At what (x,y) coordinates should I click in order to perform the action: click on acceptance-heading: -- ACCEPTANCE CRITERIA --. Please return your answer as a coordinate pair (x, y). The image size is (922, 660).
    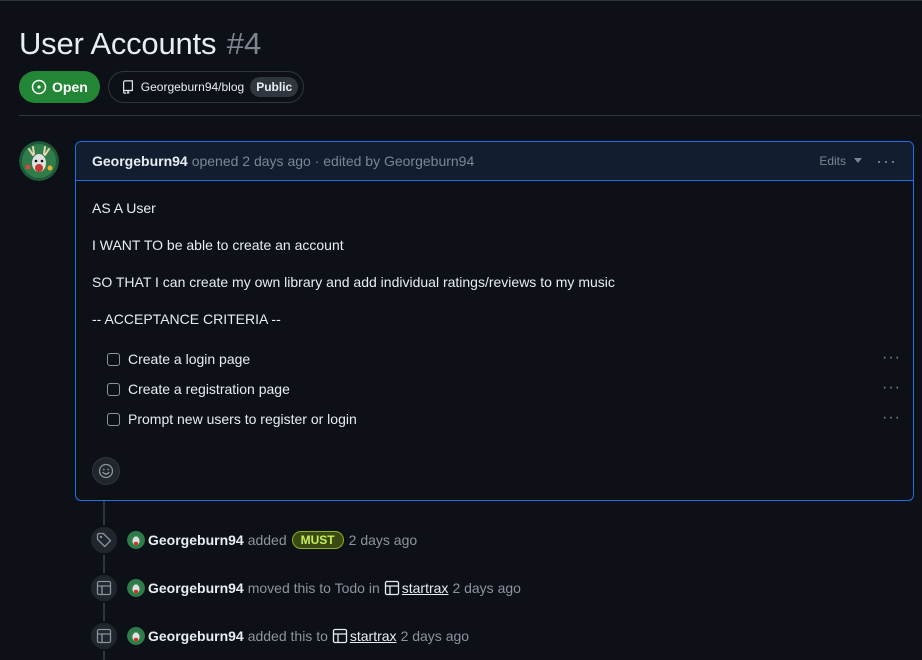
    Looking at the image, I should click on (186, 319).